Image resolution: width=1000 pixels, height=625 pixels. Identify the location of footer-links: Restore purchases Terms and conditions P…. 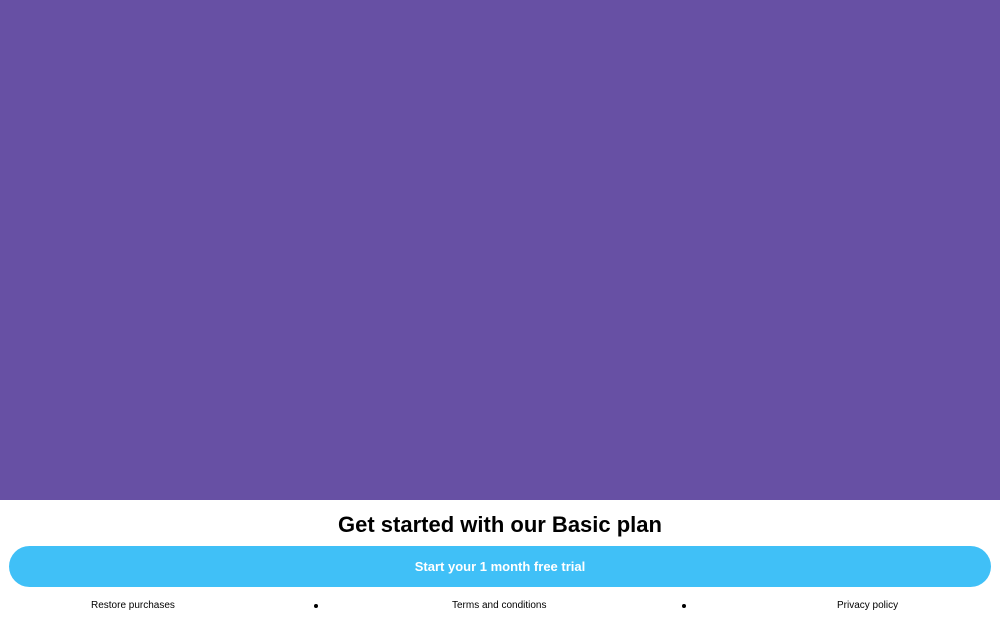
(500, 606).